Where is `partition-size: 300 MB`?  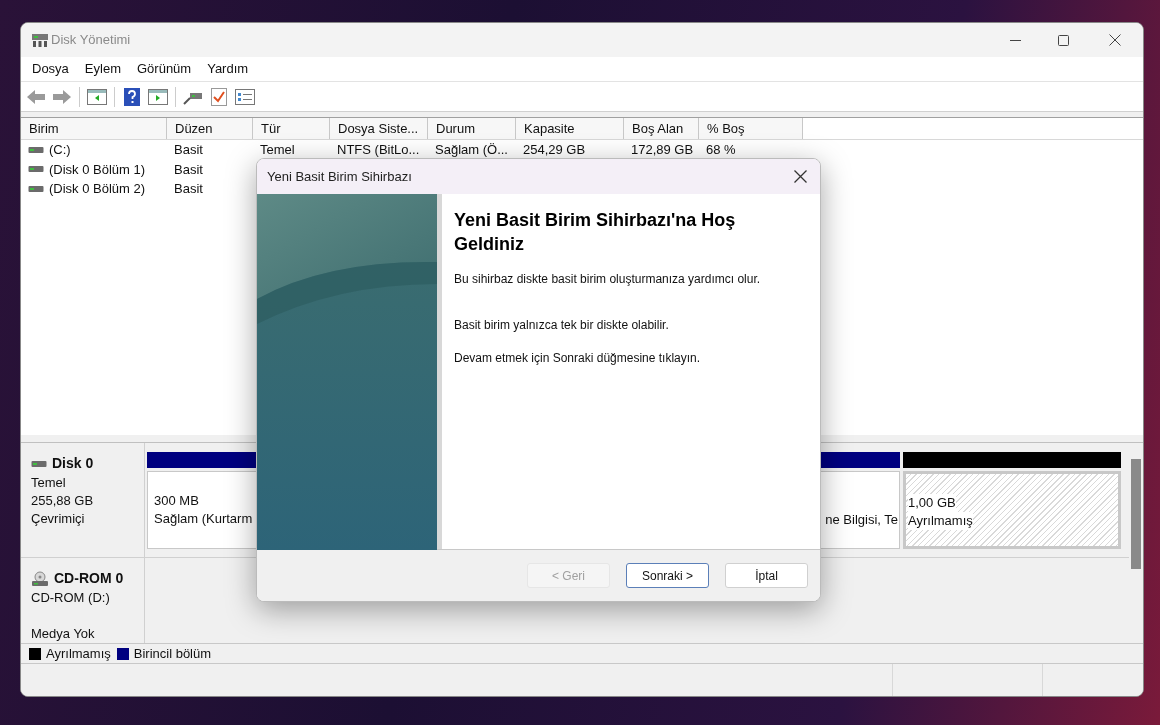
partition-size: 300 MB is located at coordinates (176, 501).